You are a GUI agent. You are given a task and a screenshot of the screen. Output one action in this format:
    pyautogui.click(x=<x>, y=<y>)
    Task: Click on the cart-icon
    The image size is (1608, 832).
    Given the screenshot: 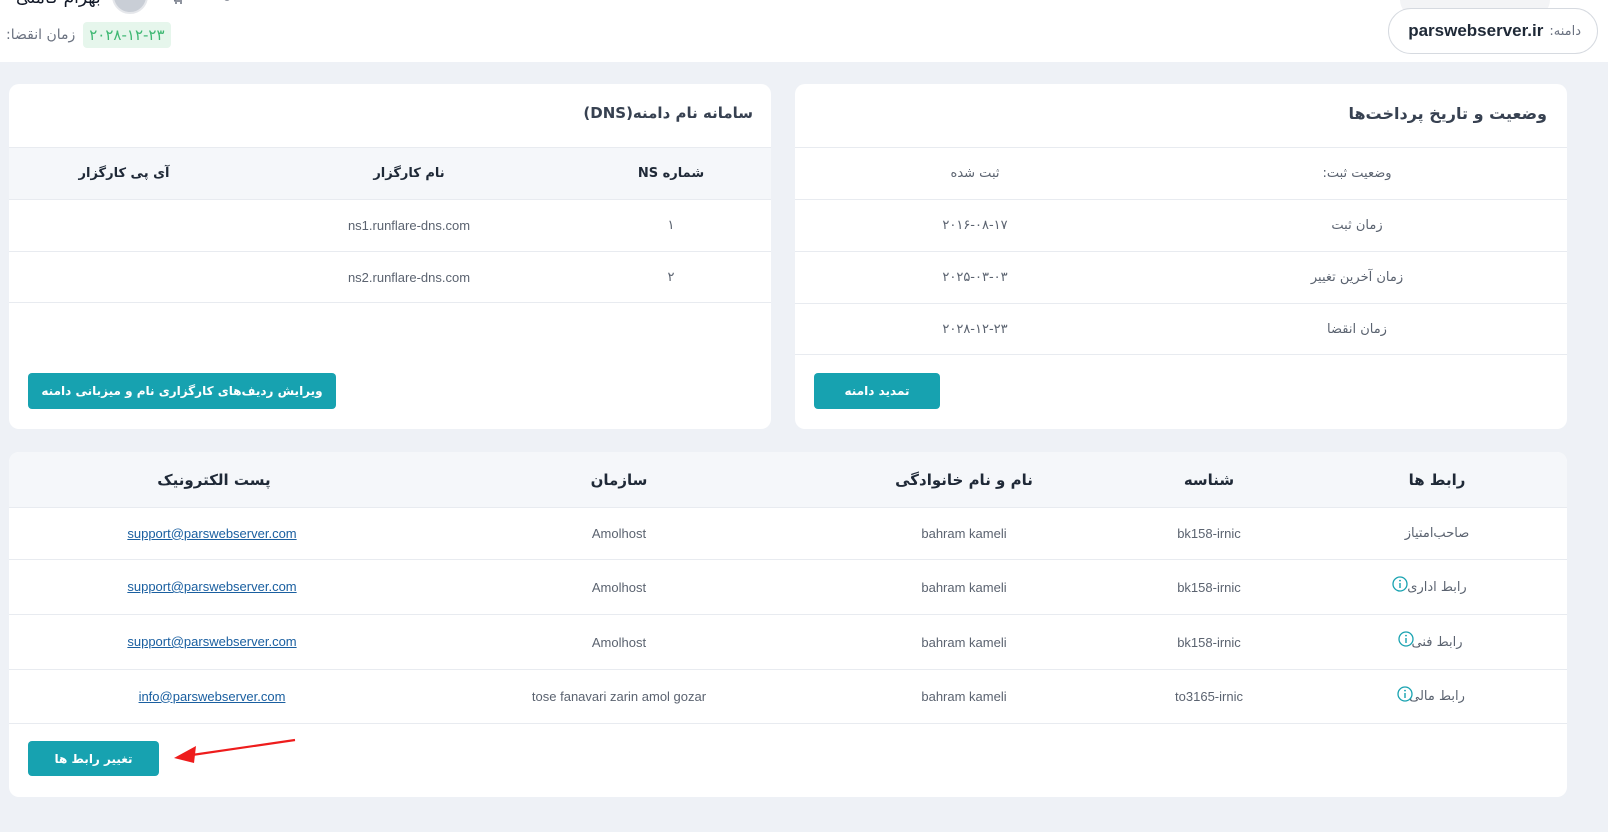 What is the action you would take?
    pyautogui.click(x=177, y=2)
    